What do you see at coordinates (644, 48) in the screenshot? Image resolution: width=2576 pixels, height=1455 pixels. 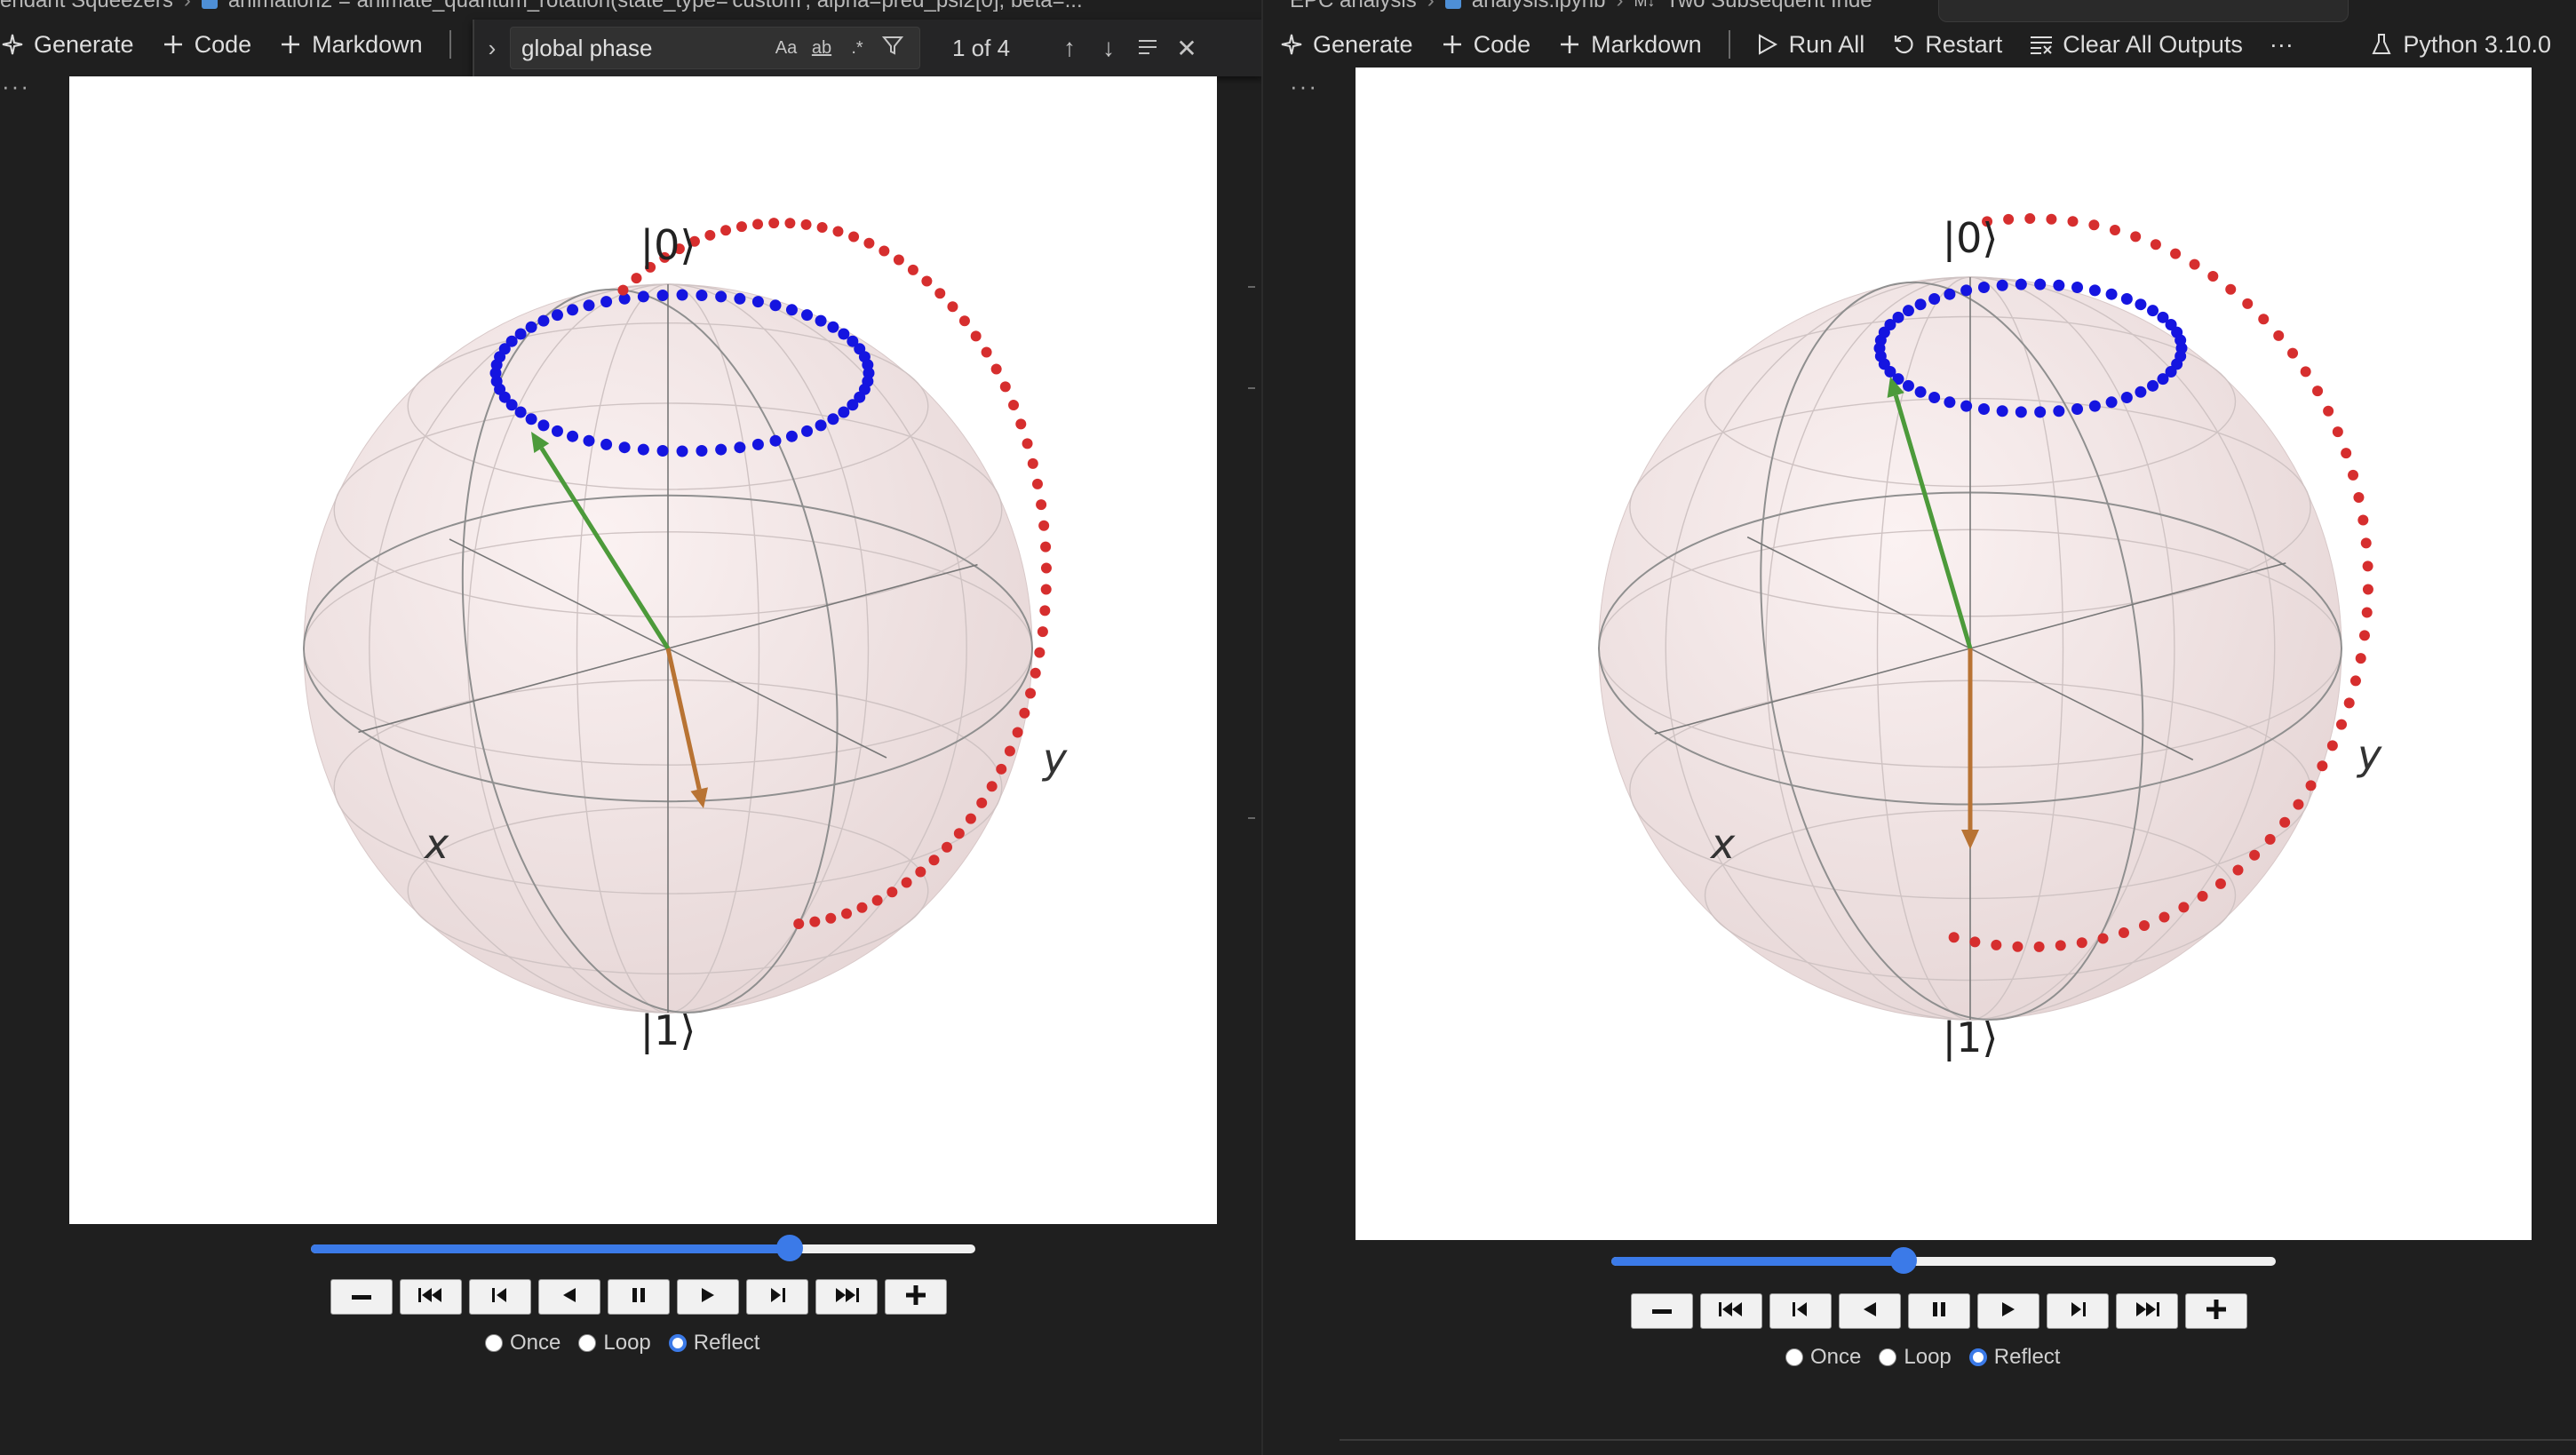 I see `find-input` at bounding box center [644, 48].